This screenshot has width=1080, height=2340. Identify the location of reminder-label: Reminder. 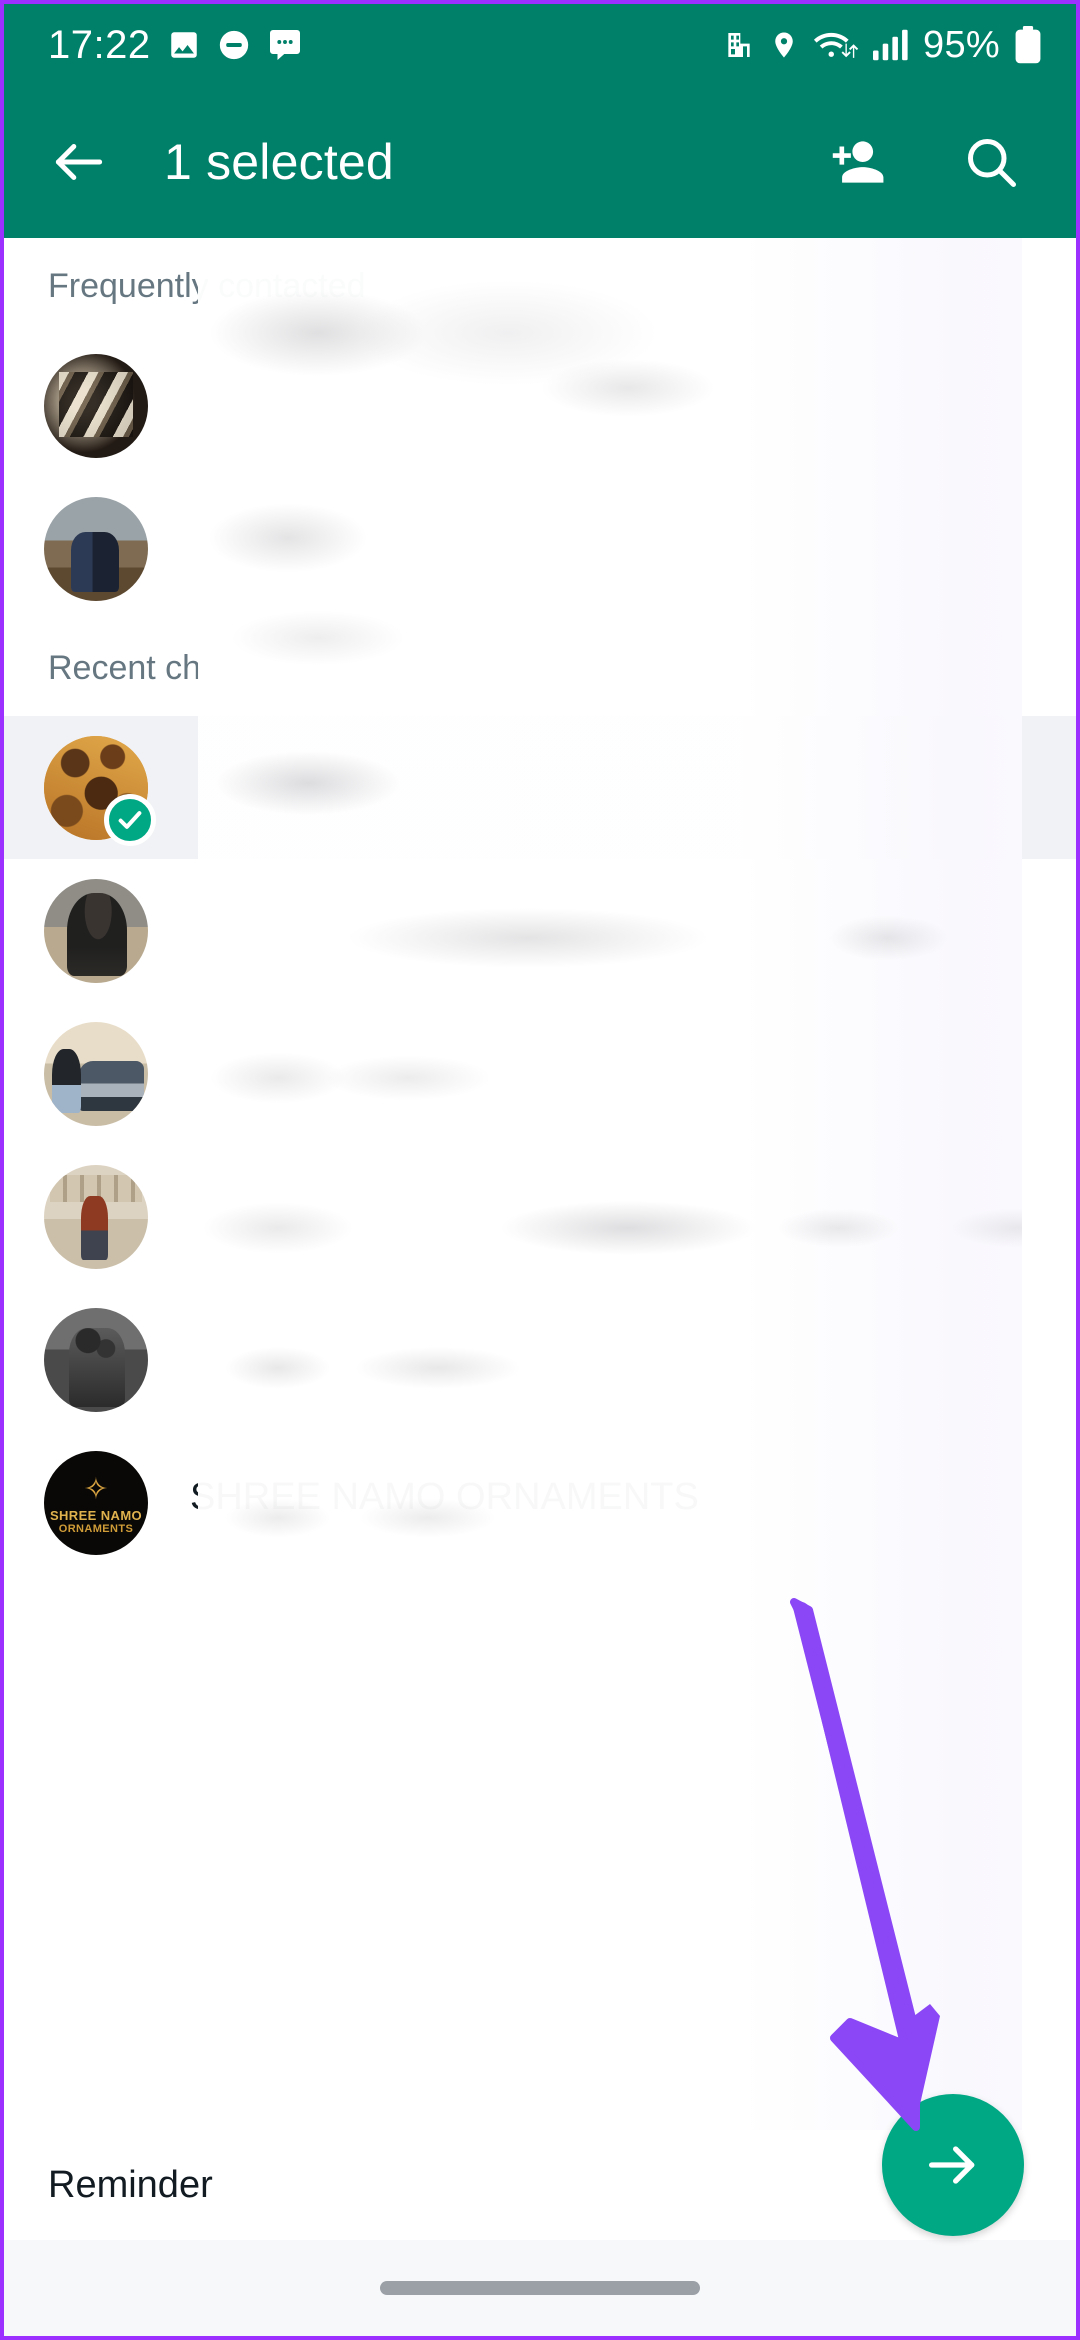
(130, 2184).